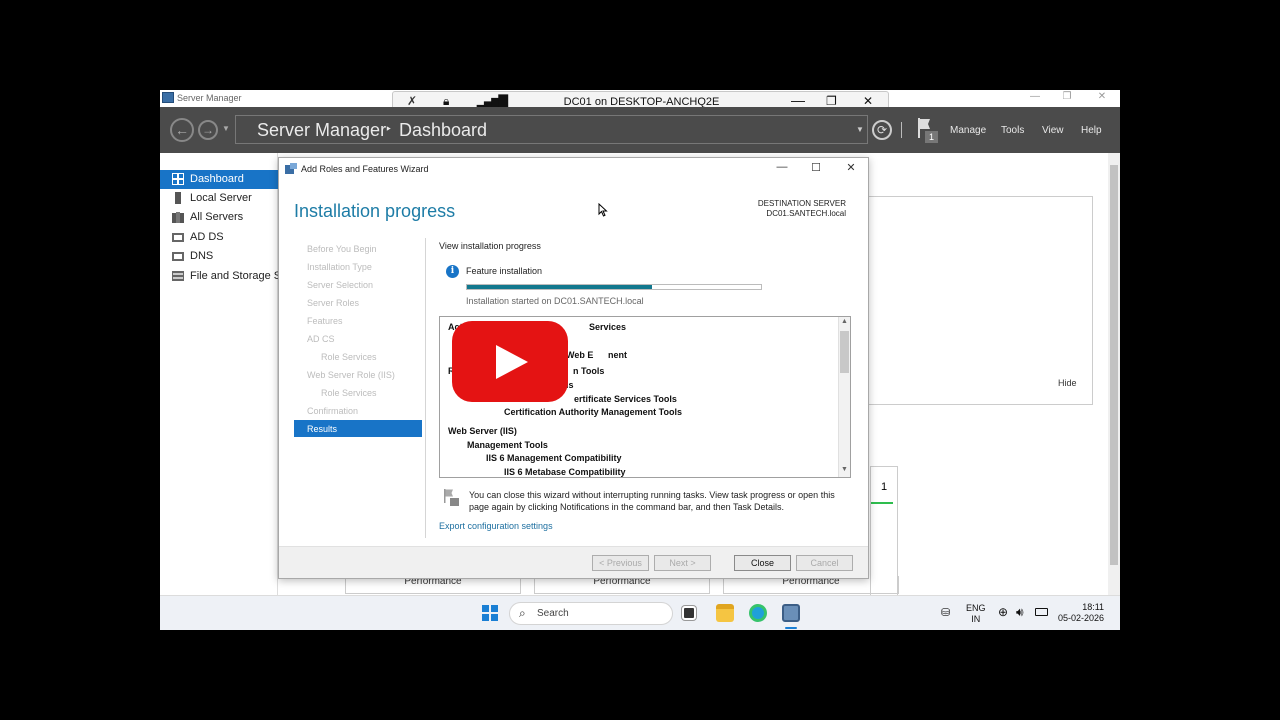 This screenshot has height=720, width=1280. Describe the element at coordinates (365, 169) in the screenshot. I see `wizard-title: Add Roles and Features Wizard` at that location.